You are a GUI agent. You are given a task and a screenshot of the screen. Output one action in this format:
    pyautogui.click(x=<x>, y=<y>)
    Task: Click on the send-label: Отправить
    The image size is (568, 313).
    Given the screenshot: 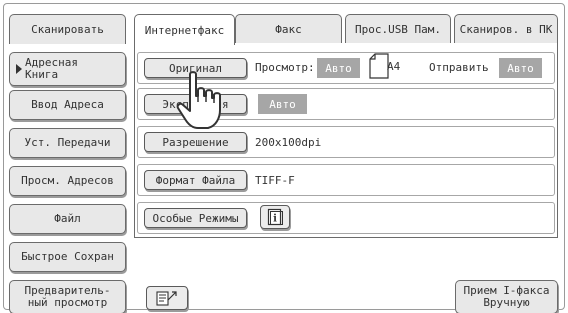 What is the action you would take?
    pyautogui.click(x=459, y=67)
    